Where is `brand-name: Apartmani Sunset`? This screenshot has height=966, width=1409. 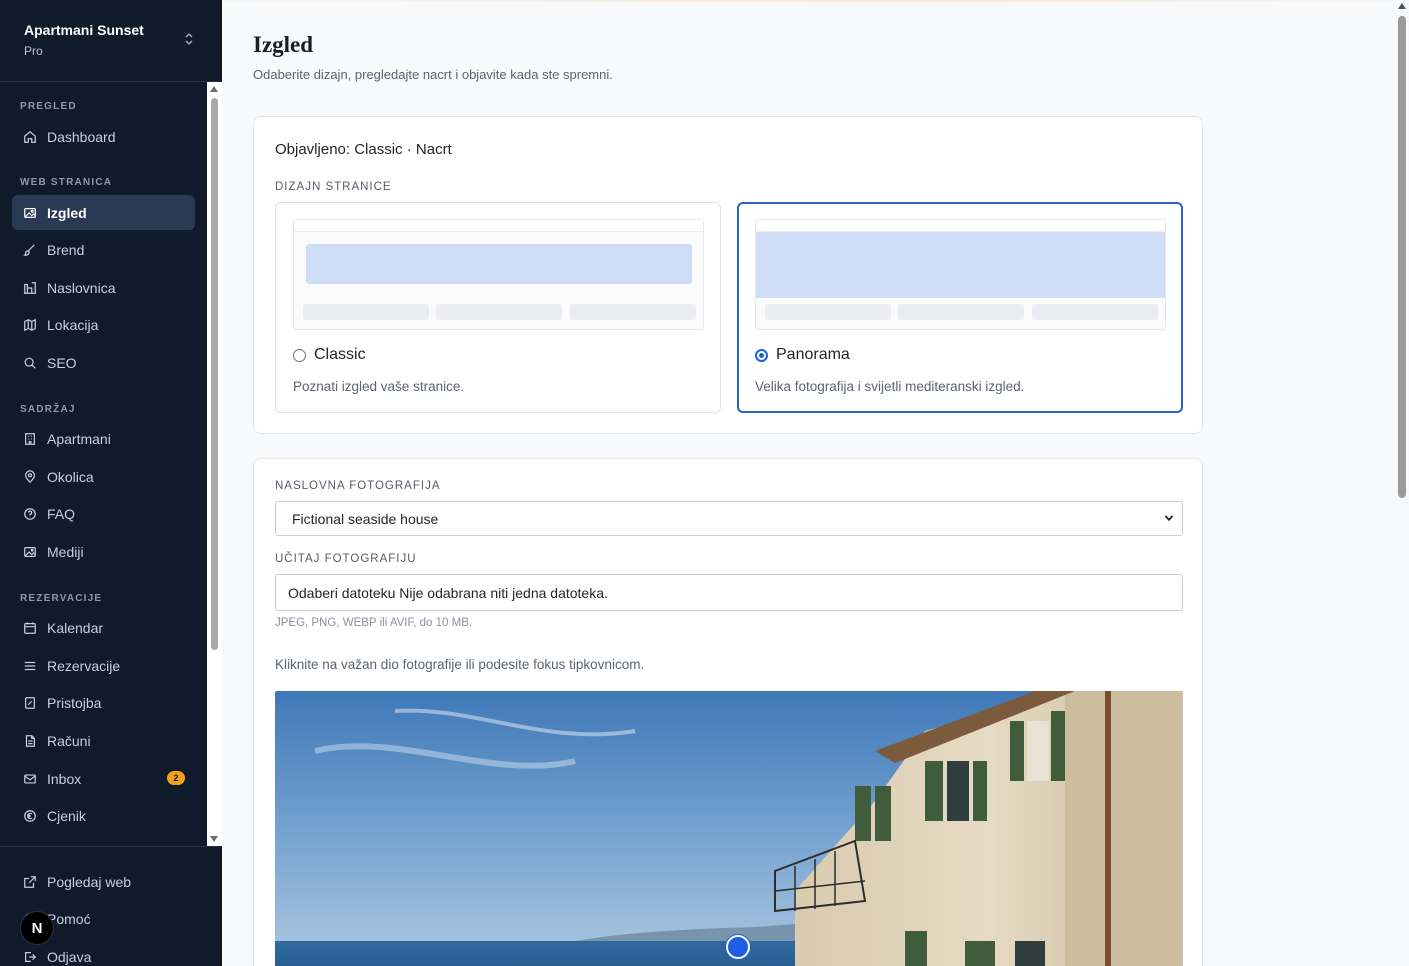
brand-name: Apartmani Sunset is located at coordinates (84, 30).